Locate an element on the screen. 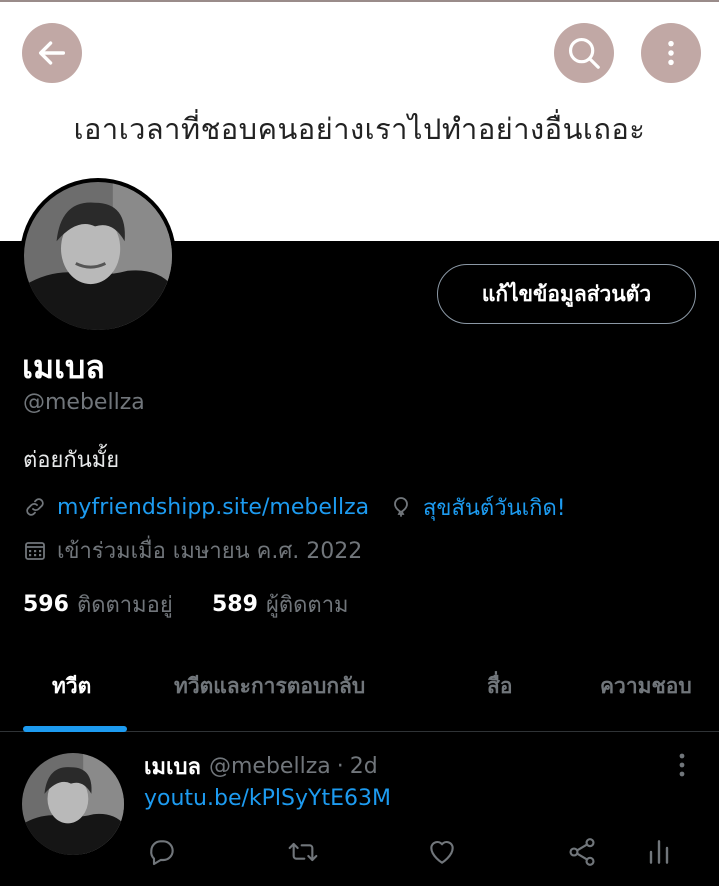  following-stat: 596 ติดตามอยู่ is located at coordinates (98, 604).